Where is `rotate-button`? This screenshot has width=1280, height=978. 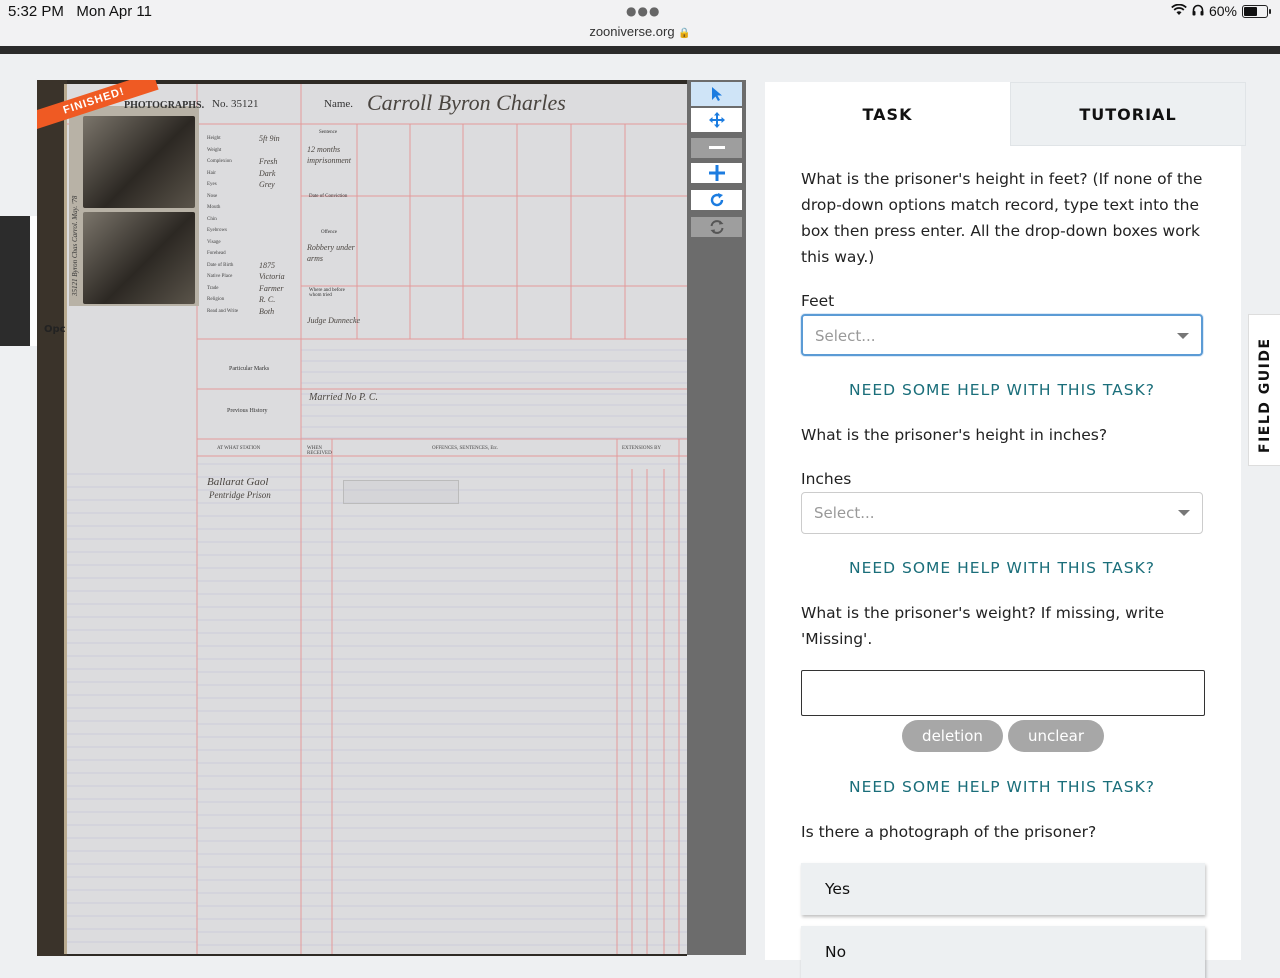
rotate-button is located at coordinates (716, 200).